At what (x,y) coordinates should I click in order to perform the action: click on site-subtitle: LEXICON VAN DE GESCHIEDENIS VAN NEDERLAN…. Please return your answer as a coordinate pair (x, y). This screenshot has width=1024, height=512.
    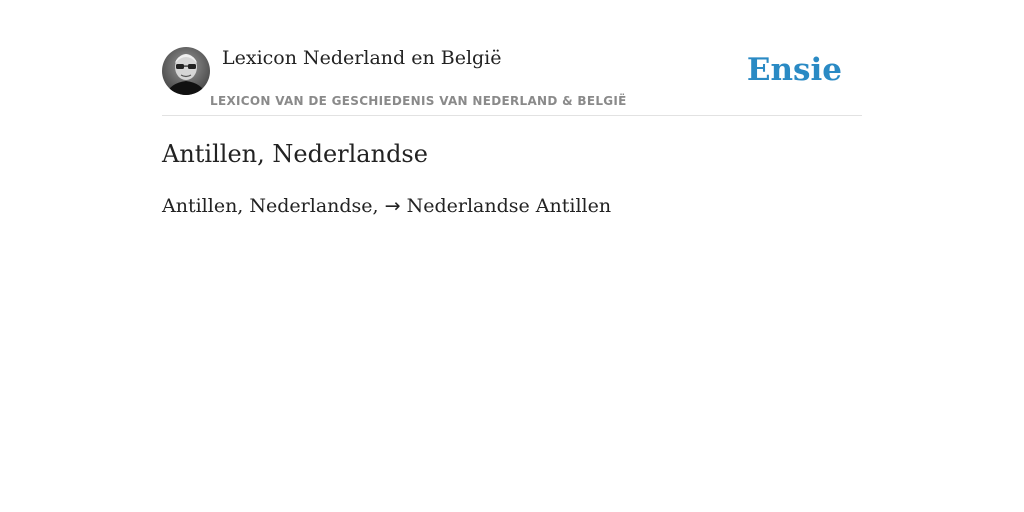
    Looking at the image, I should click on (418, 101).